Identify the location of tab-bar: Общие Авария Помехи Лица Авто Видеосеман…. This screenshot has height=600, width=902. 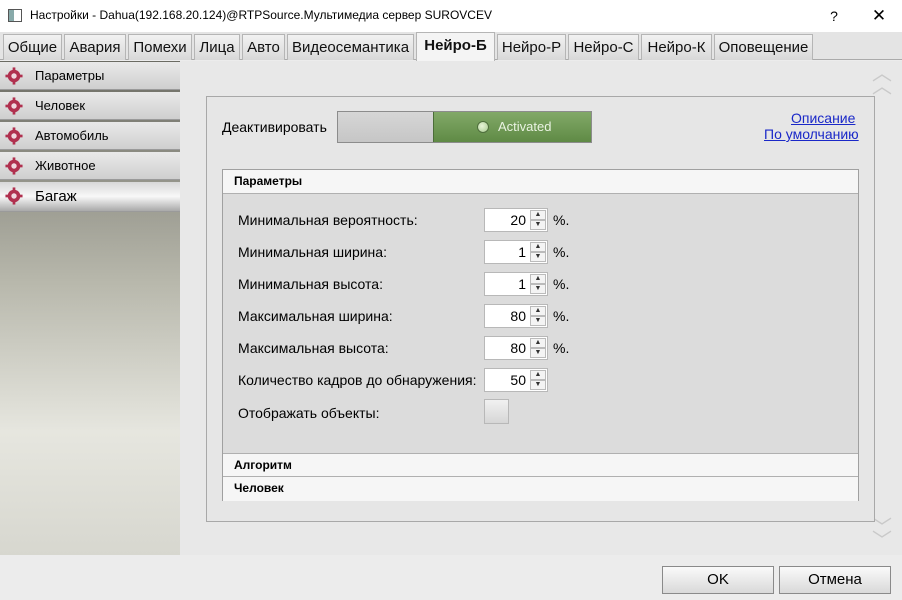
(451, 46).